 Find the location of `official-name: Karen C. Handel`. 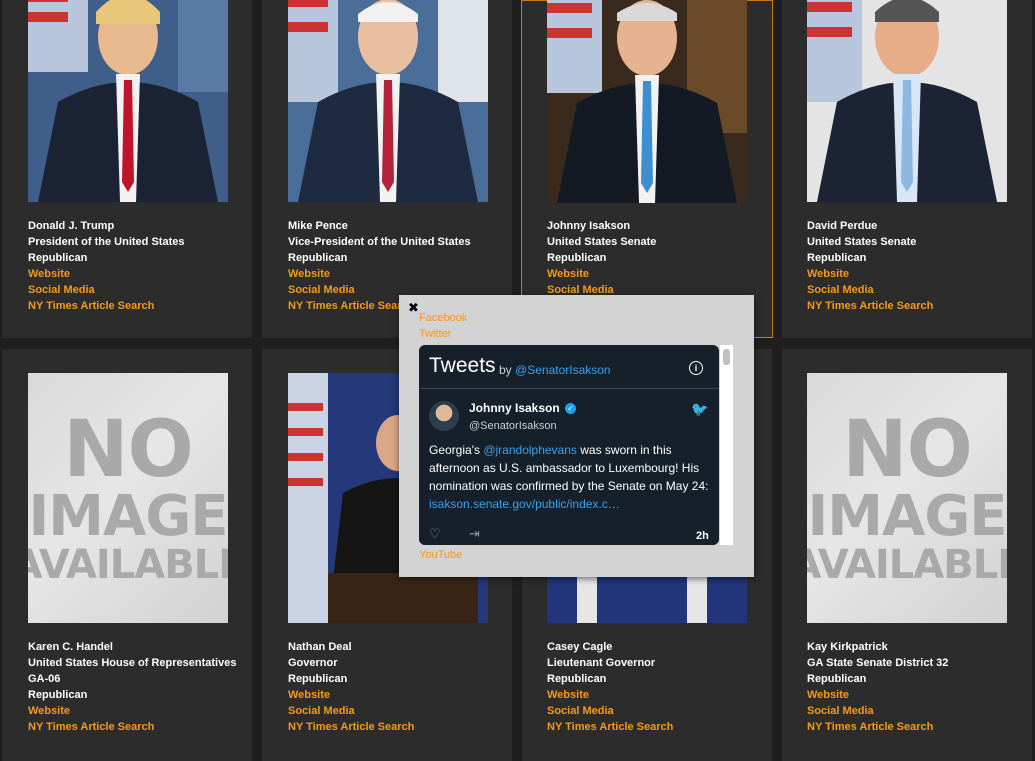

official-name: Karen C. Handel is located at coordinates (70, 647).